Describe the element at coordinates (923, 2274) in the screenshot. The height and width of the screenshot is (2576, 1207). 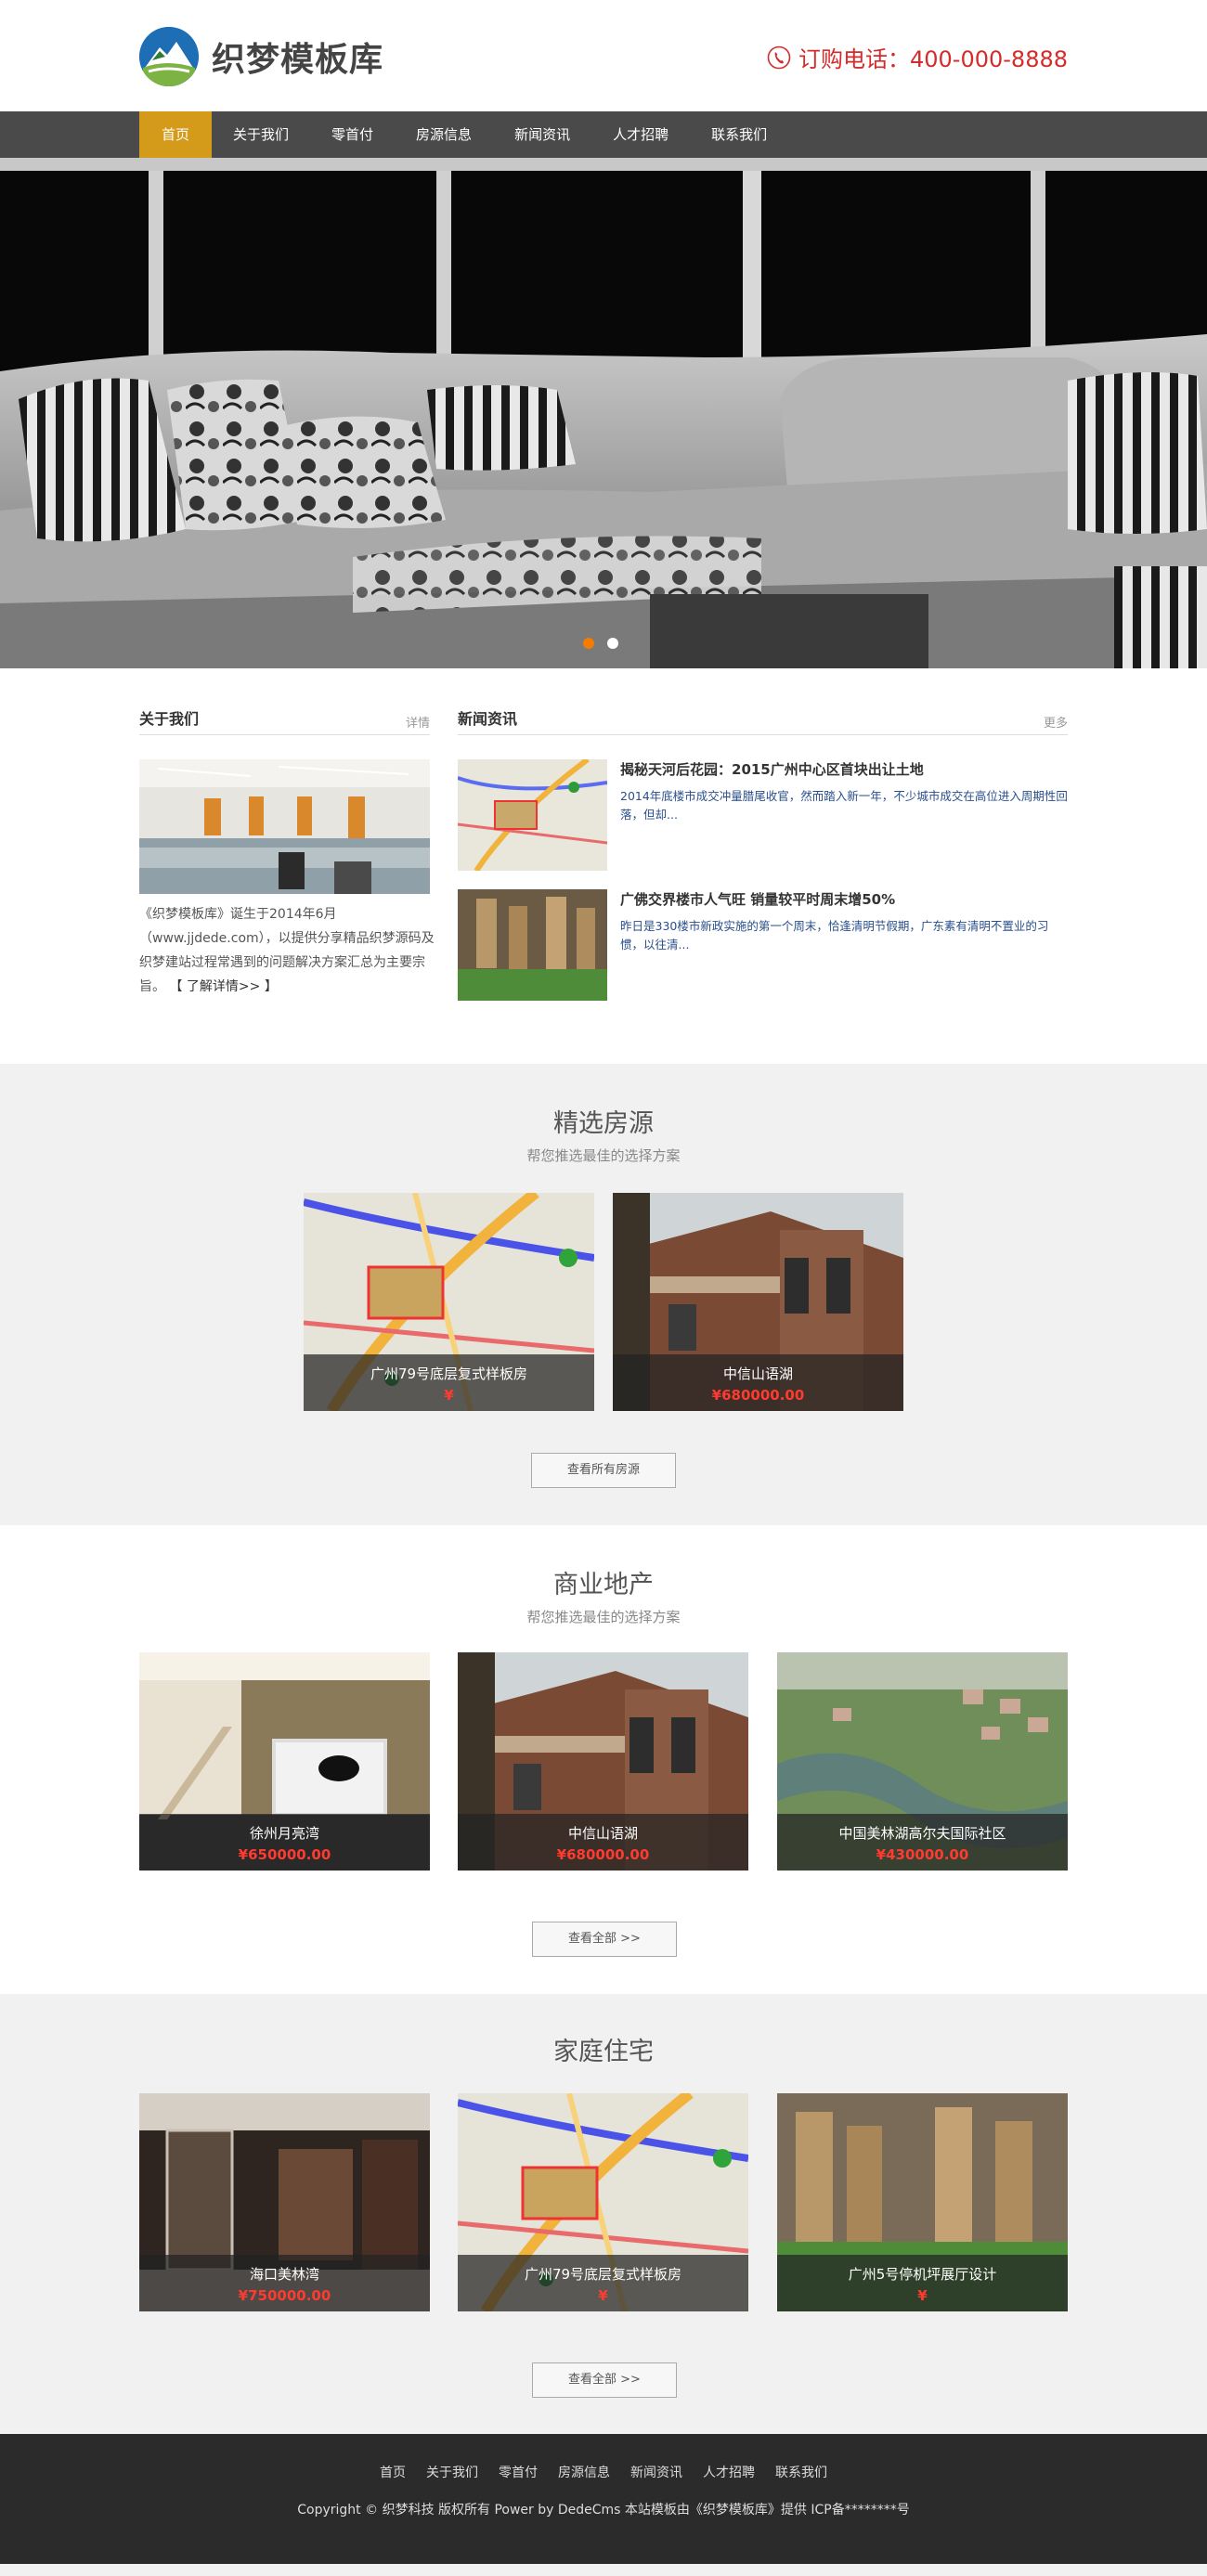
I see `property-name: 广州5号停机坪展厅设计` at that location.